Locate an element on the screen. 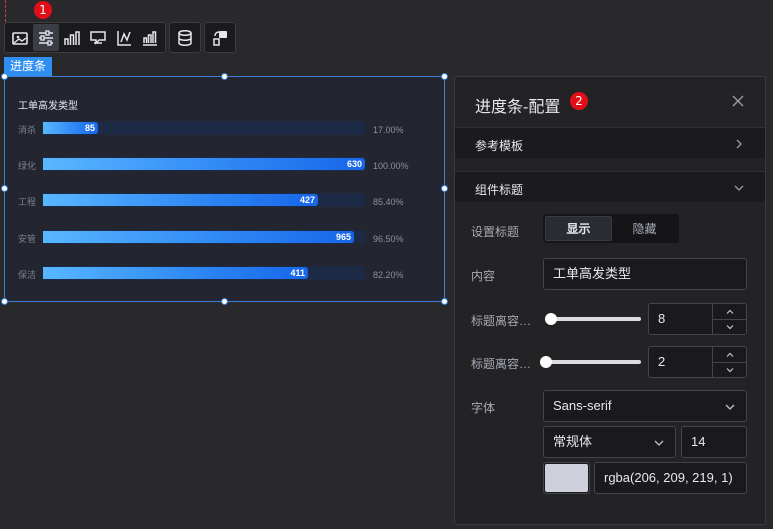 This screenshot has height=529, width=773. font-weight-select: 常规体 is located at coordinates (609, 442).